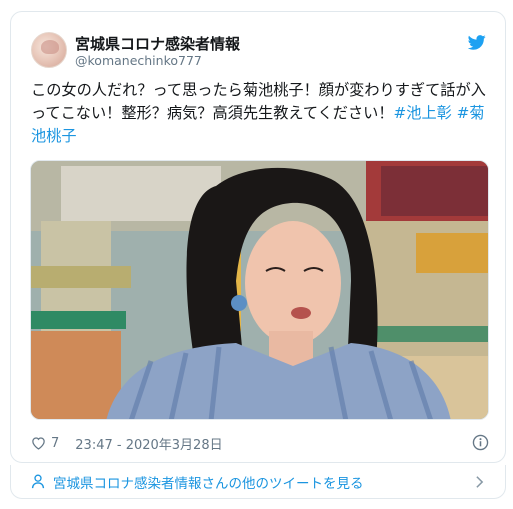 This screenshot has width=513, height=509. I want to click on heart-icon, so click(38, 443).